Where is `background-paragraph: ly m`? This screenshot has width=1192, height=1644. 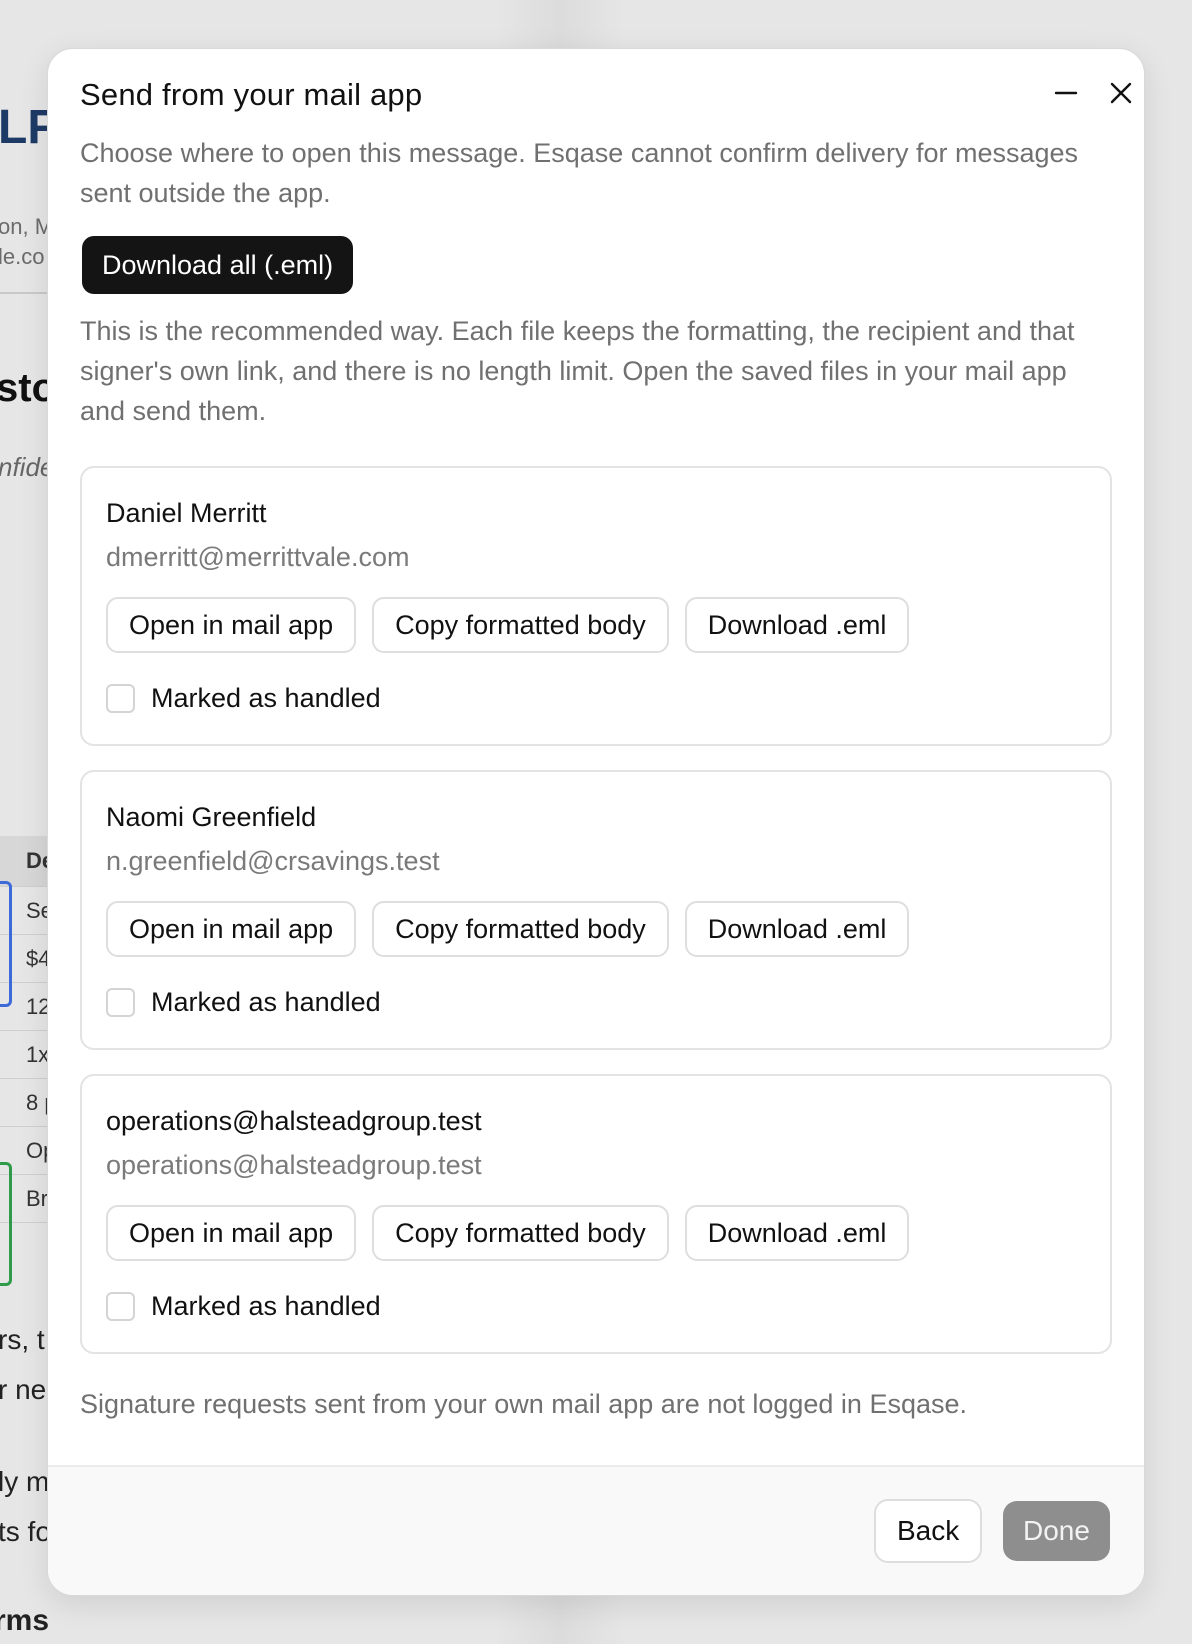 background-paragraph: ly m is located at coordinates (25, 1481).